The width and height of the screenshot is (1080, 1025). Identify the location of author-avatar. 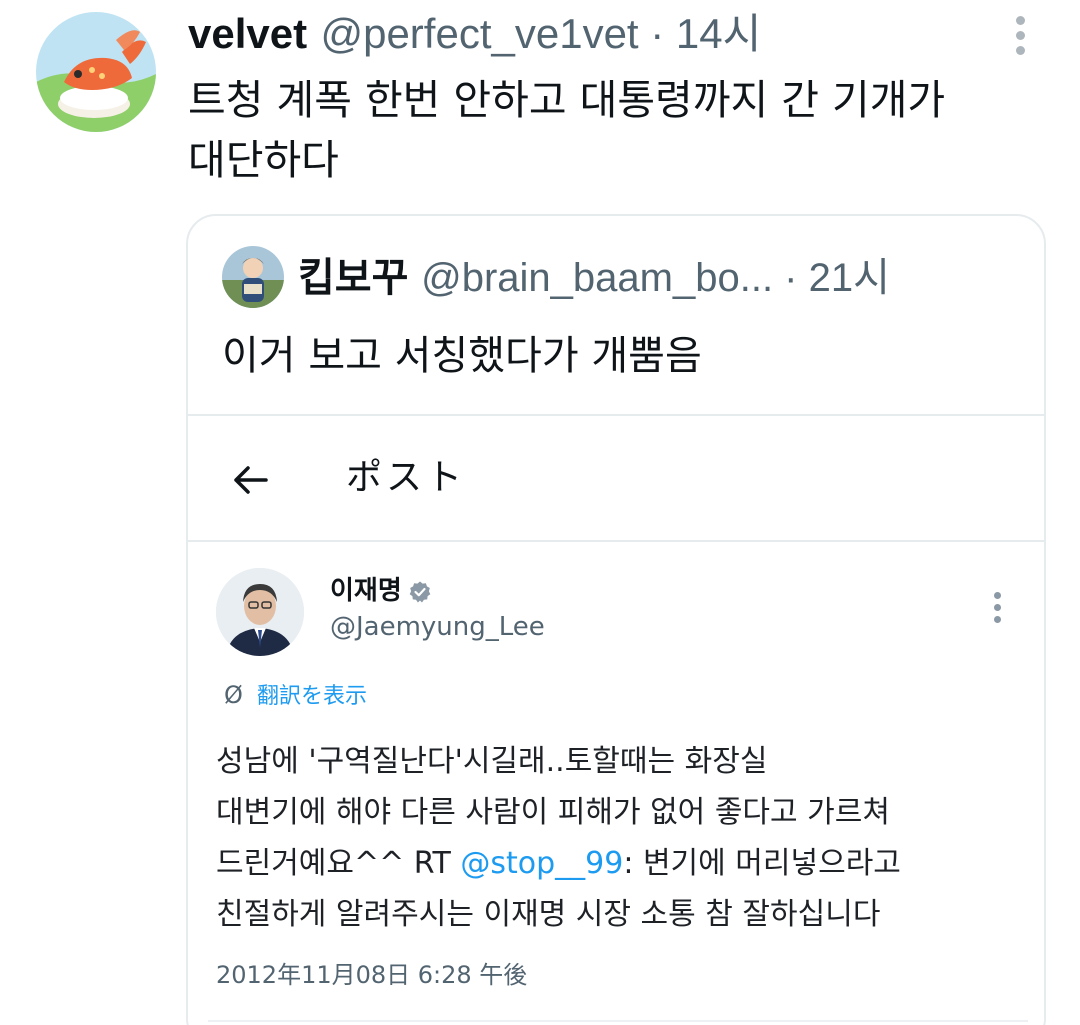
(96, 72).